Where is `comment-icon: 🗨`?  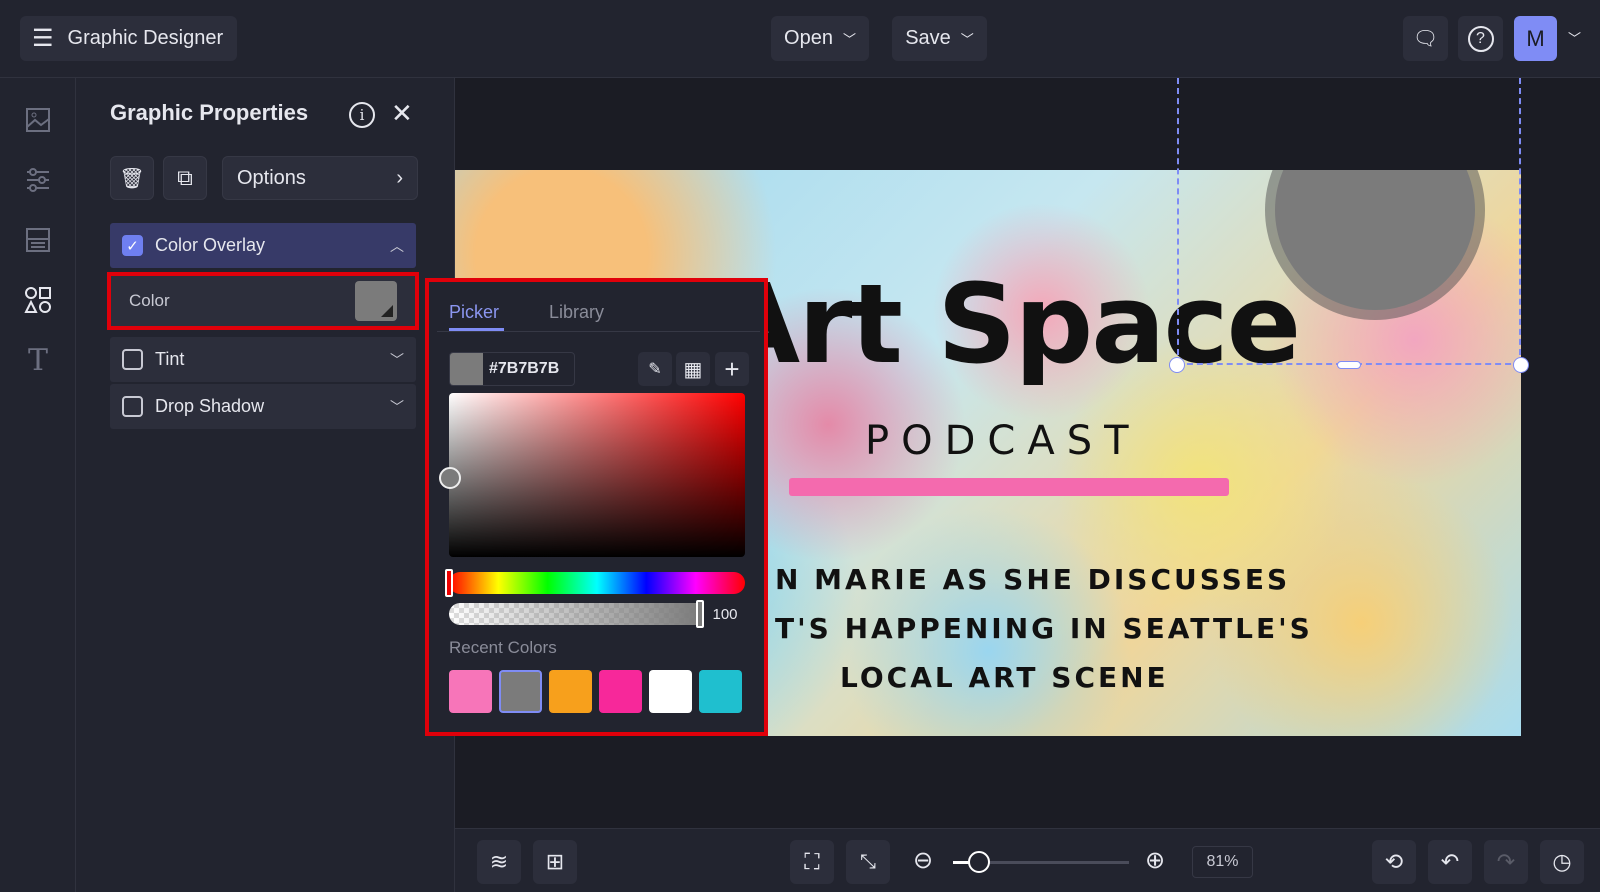 comment-icon: 🗨 is located at coordinates (1425, 39).